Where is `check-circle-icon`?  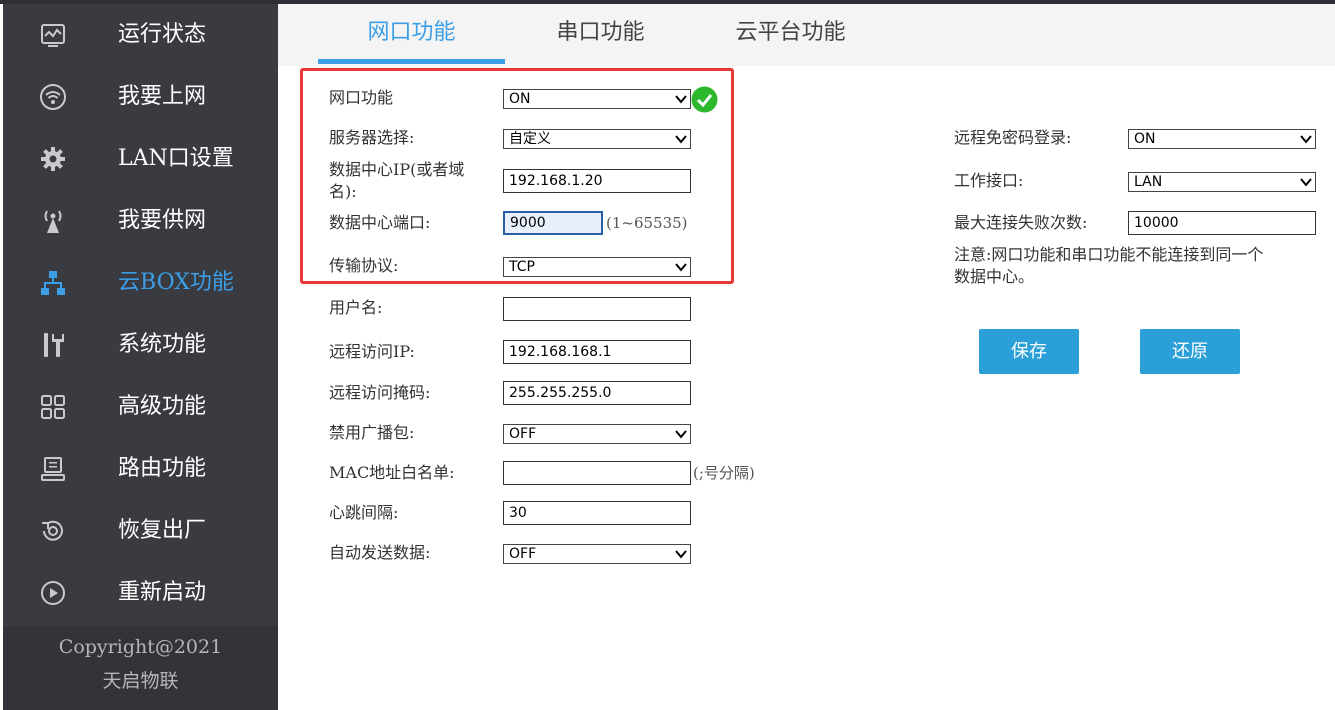 check-circle-icon is located at coordinates (704, 99).